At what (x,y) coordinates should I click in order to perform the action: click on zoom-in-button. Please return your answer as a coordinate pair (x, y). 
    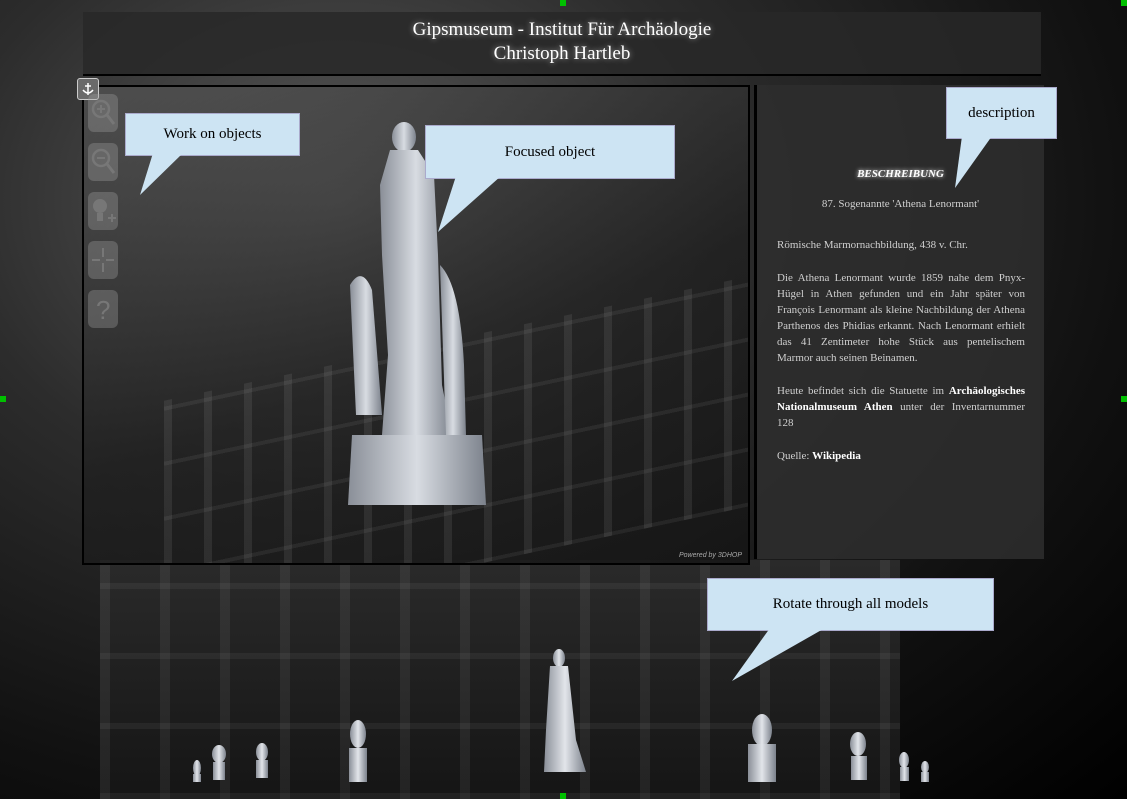
    Looking at the image, I should click on (103, 113).